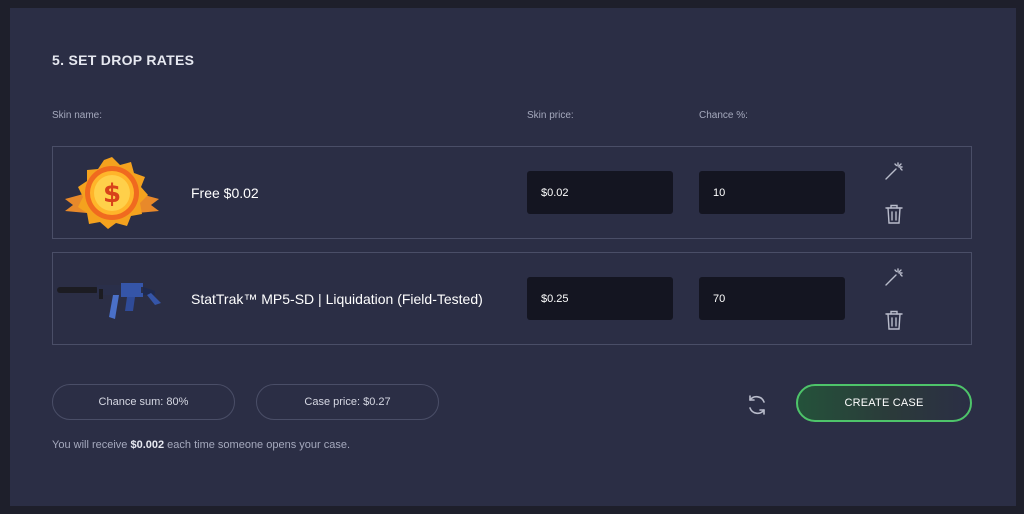  Describe the element at coordinates (723, 115) in the screenshot. I see `column-label-chance: Chance %:` at that location.